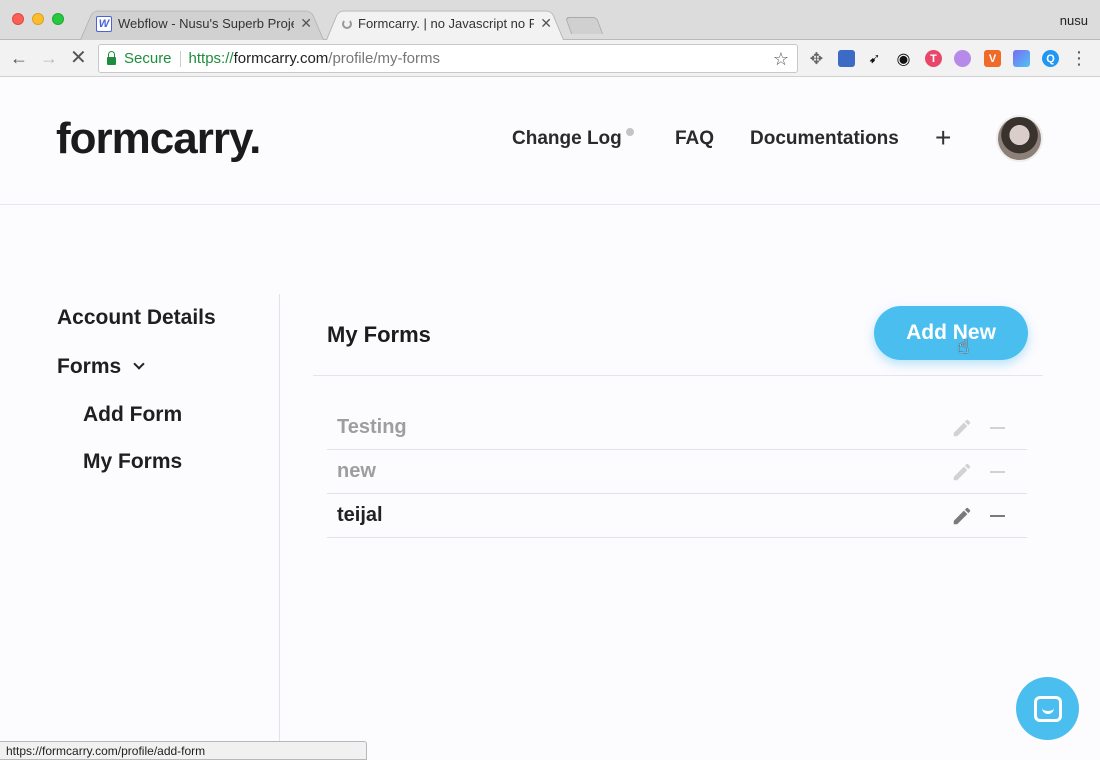 The image size is (1100, 760). I want to click on sidebar-divider, so click(279, 527).